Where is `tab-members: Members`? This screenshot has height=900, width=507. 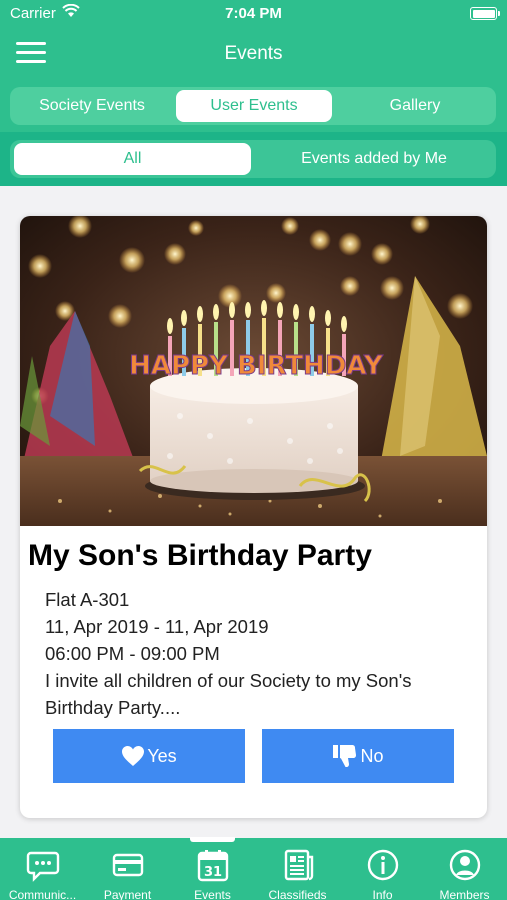 tab-members: Members is located at coordinates (464, 869).